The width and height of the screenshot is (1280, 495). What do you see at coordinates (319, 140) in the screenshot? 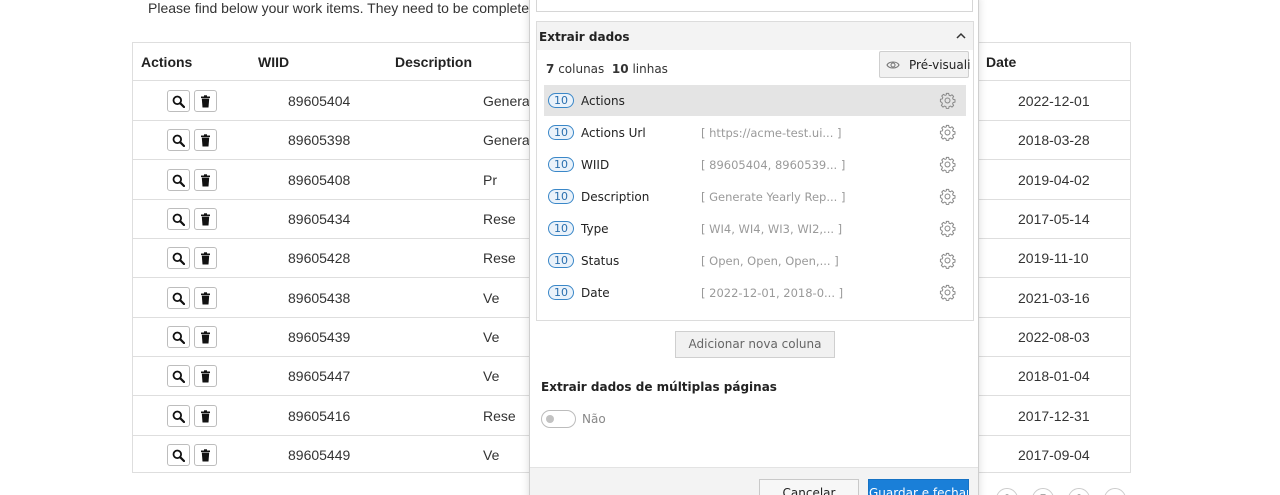
I see `wiid-cell: 89605398` at bounding box center [319, 140].